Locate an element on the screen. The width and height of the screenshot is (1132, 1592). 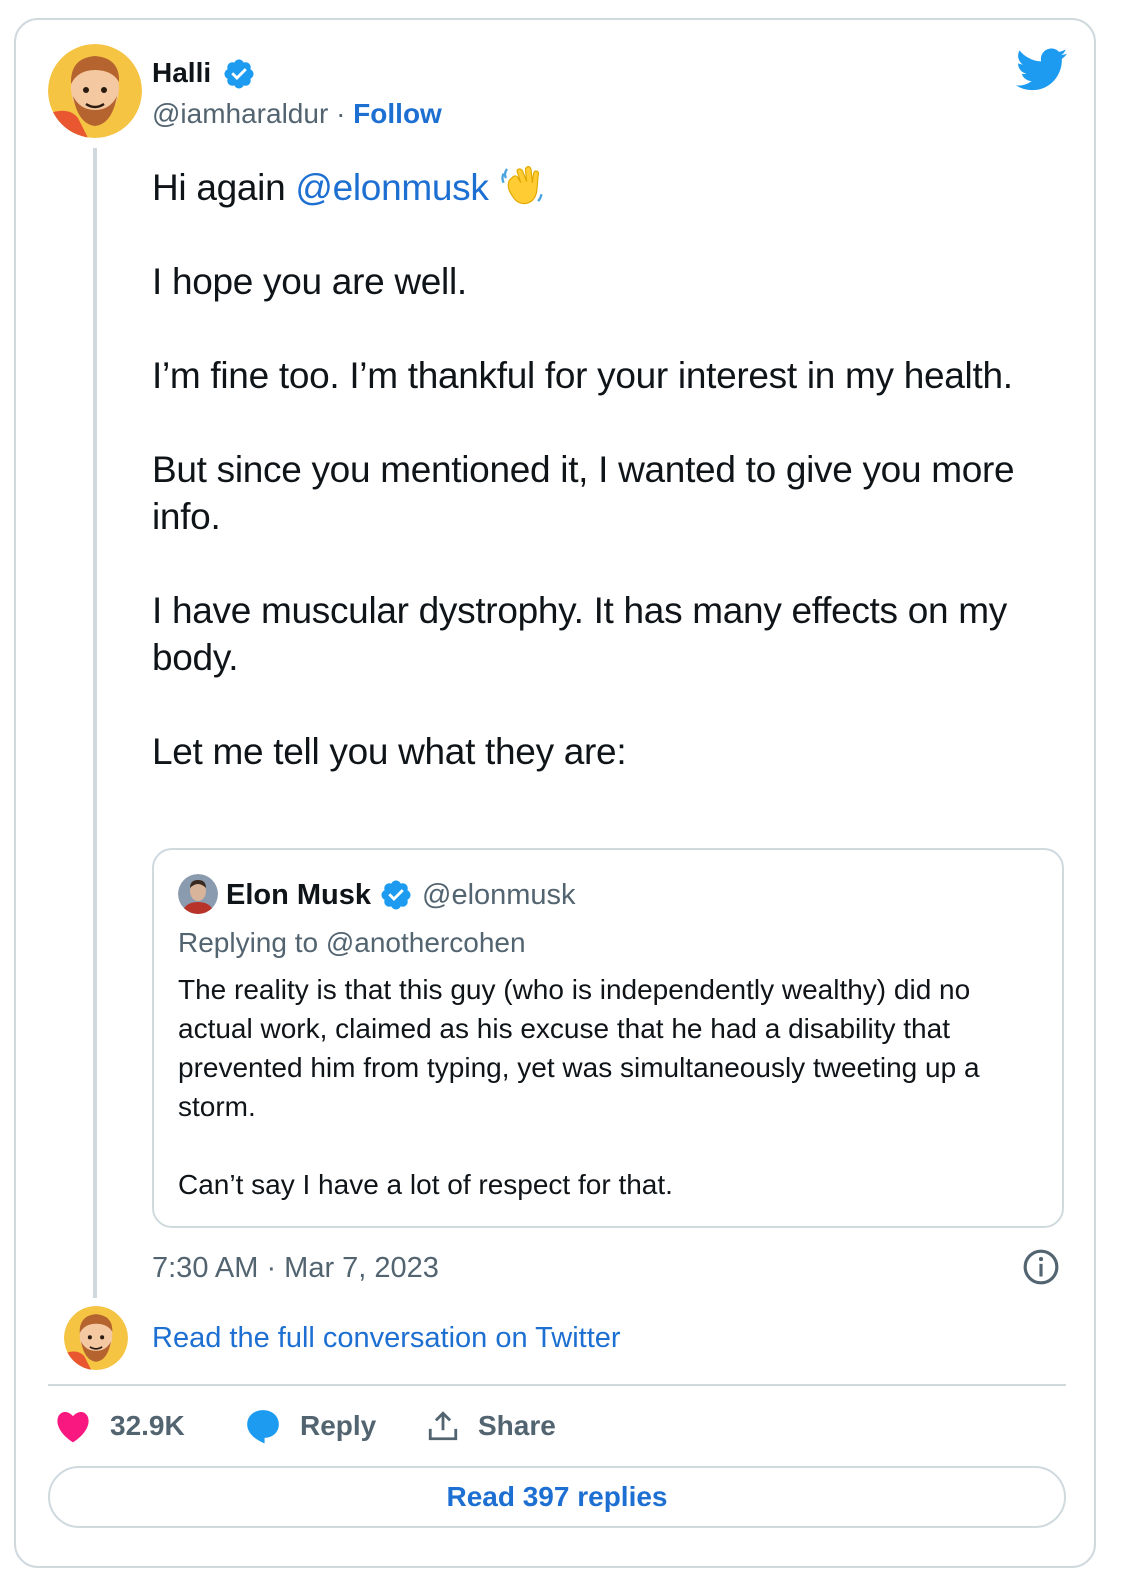
replying-to: Replying to @anothercohen is located at coordinates (352, 942).